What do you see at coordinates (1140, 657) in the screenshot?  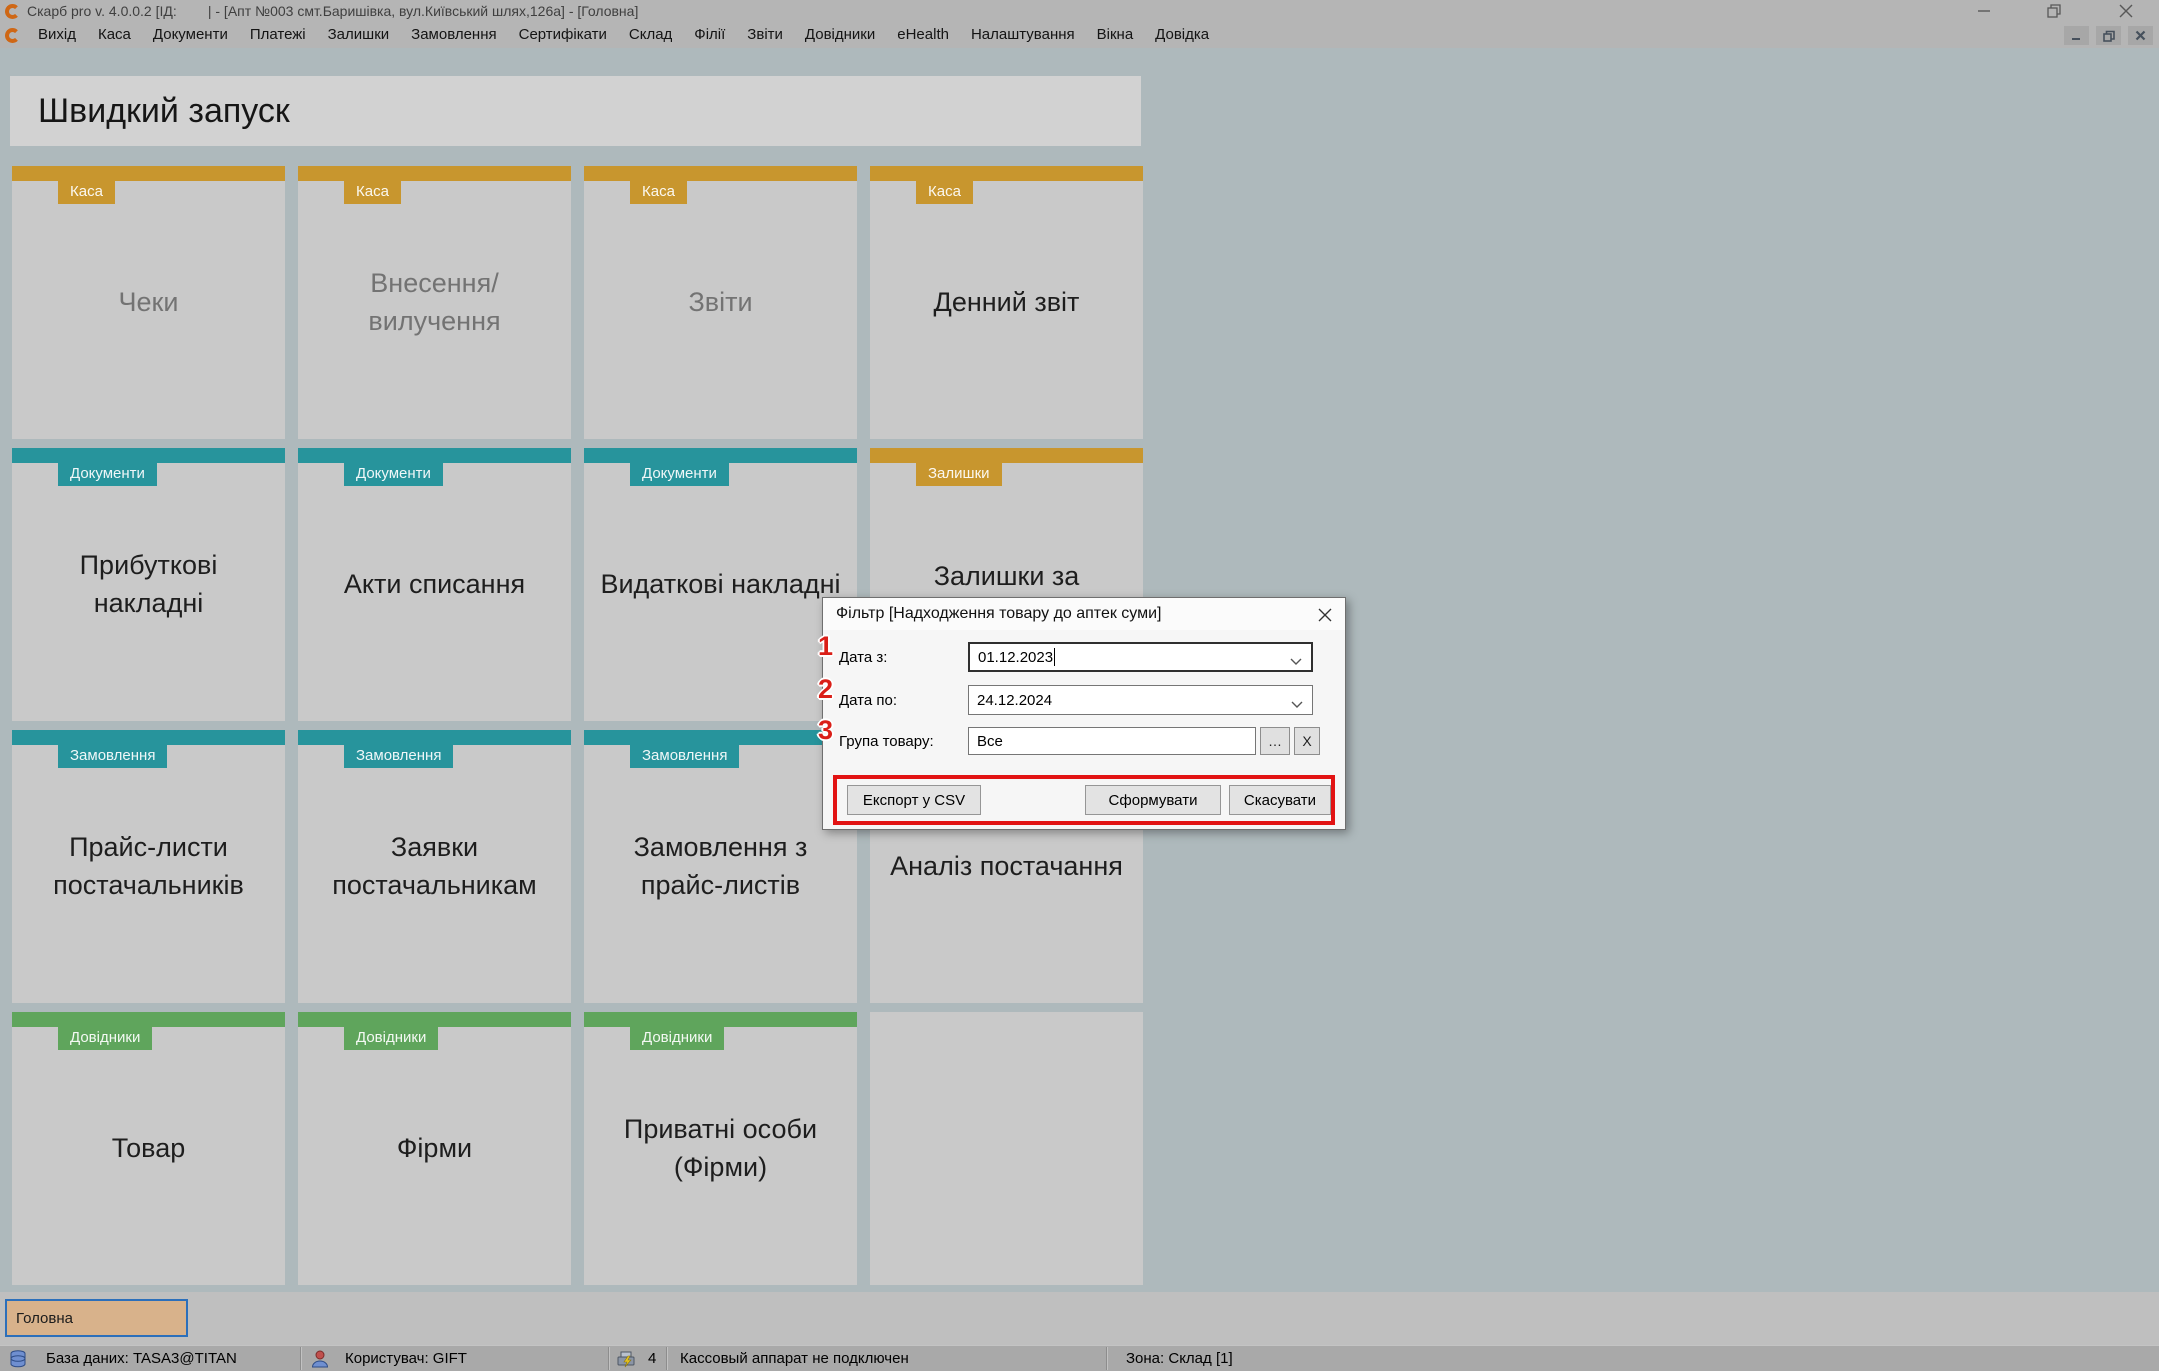 I see `date-from-input: 01.12.2023` at bounding box center [1140, 657].